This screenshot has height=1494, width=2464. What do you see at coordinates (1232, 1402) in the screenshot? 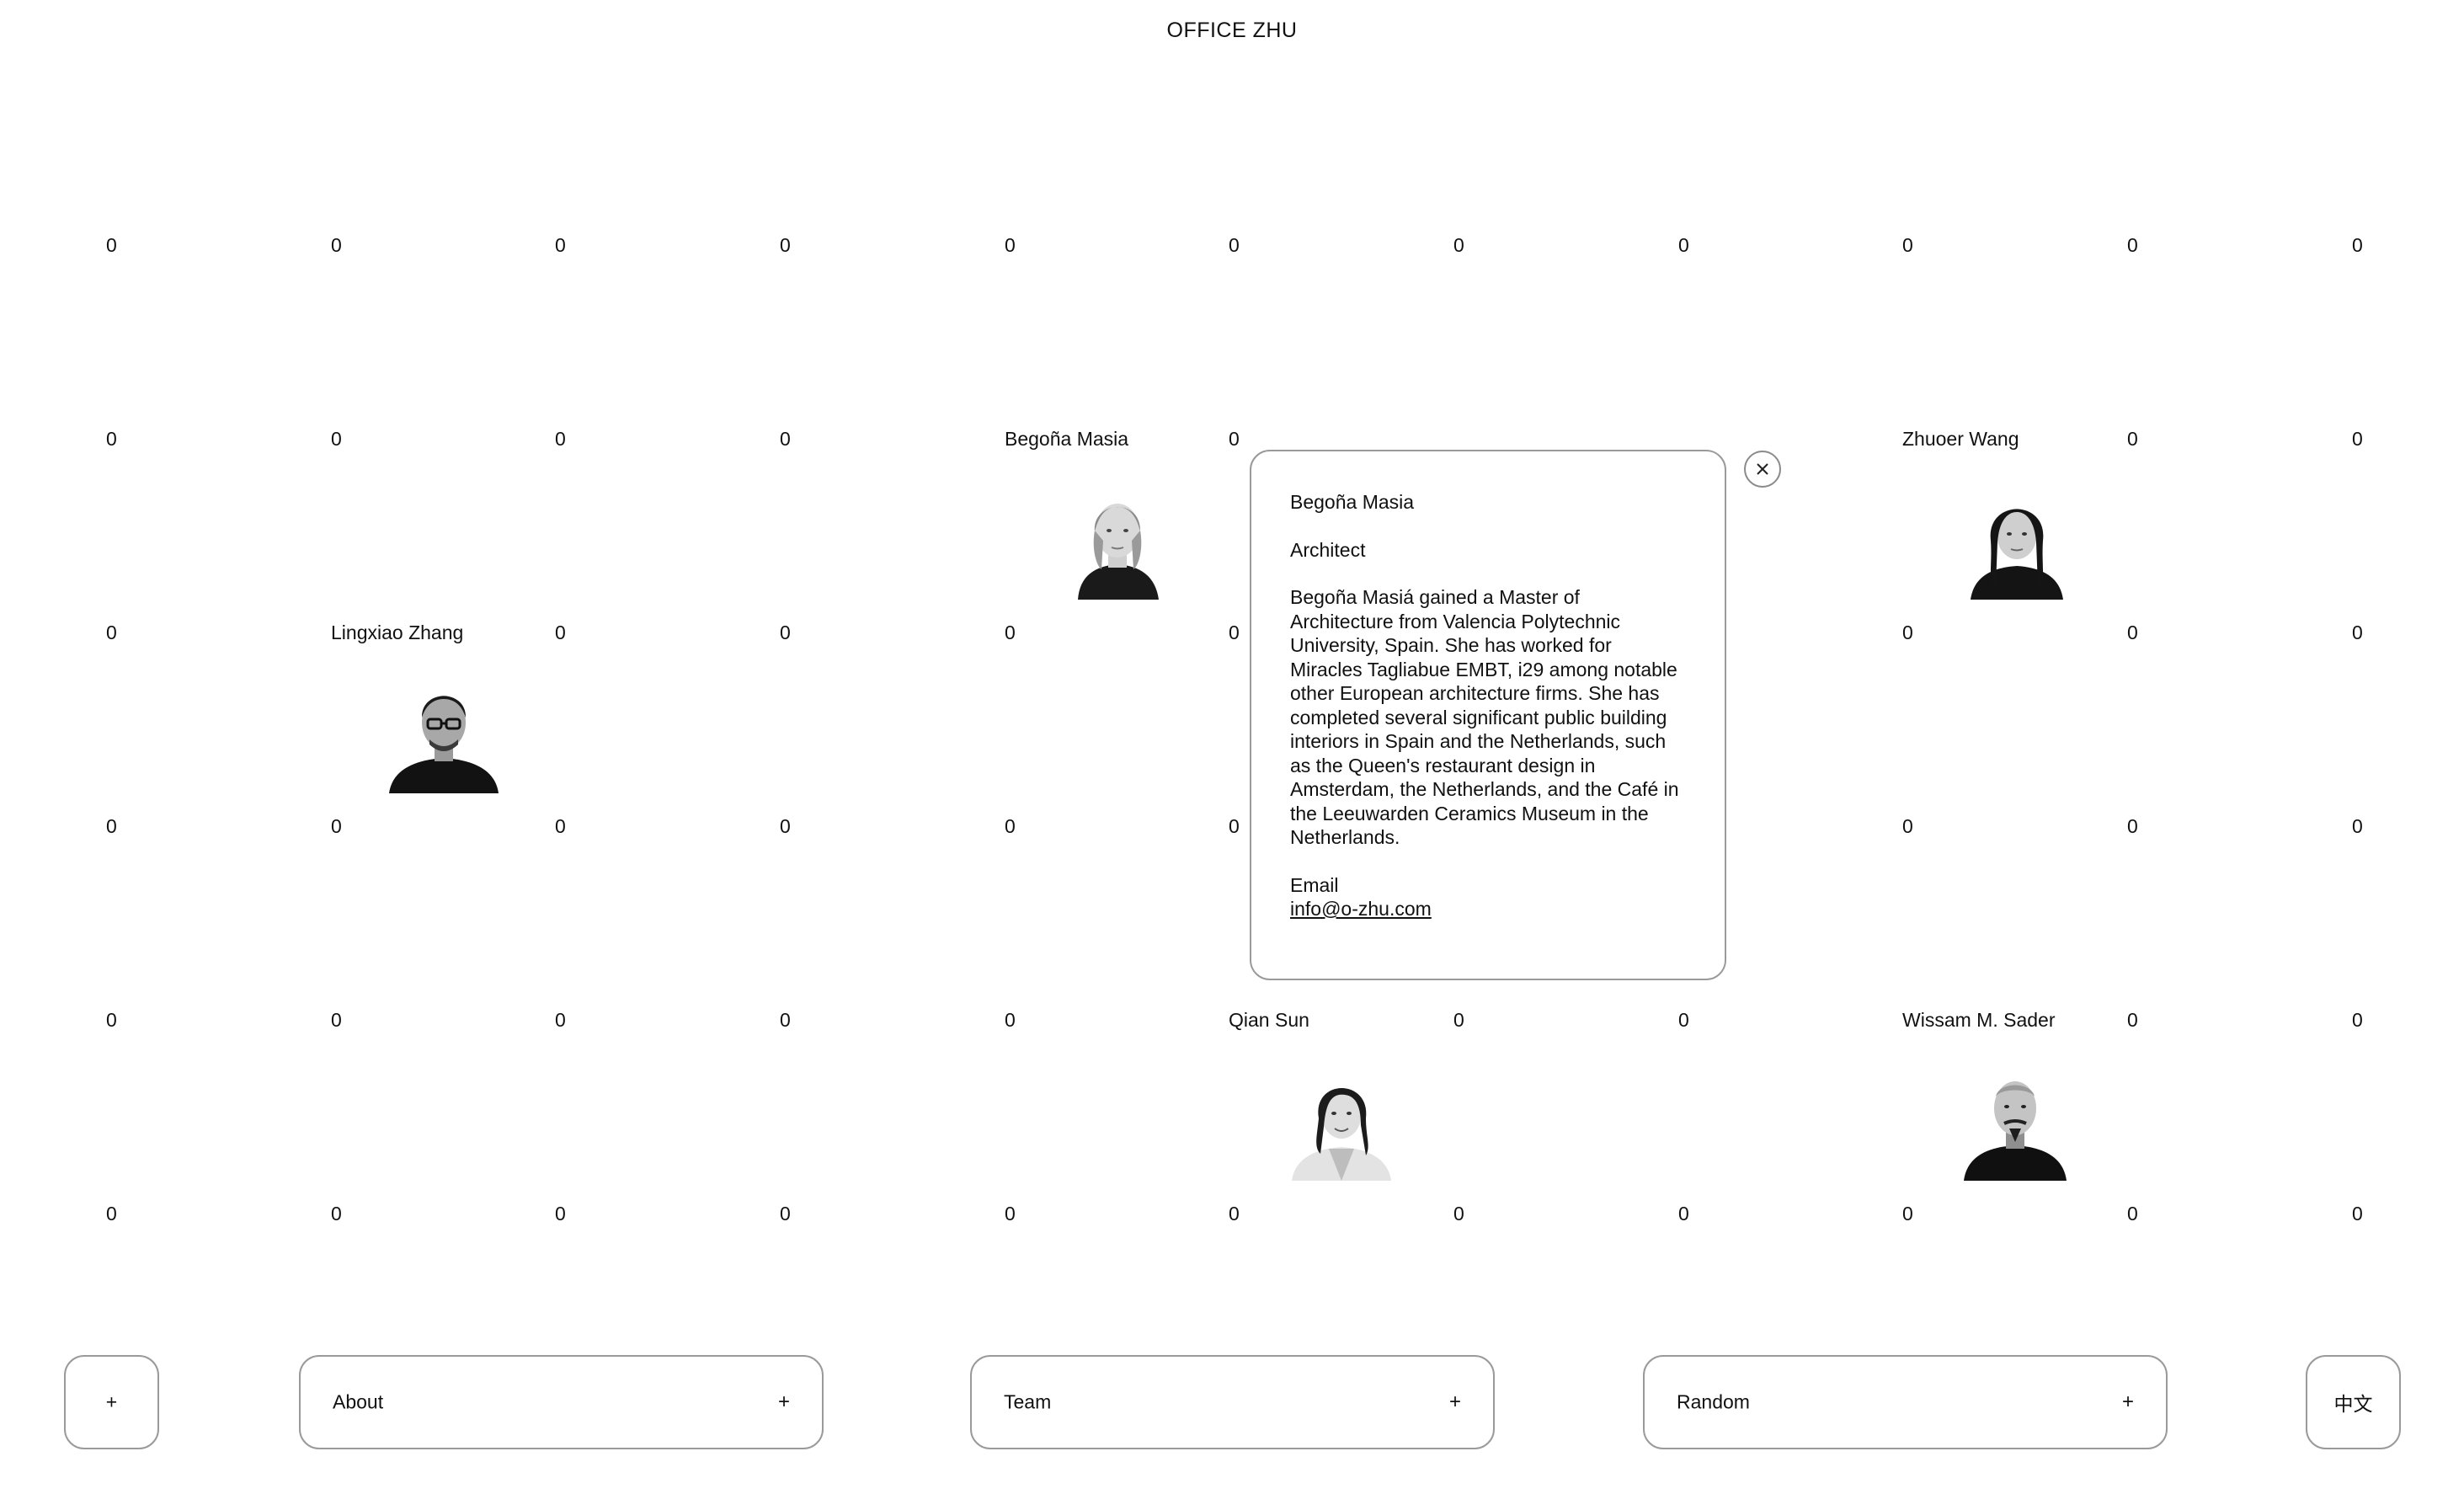
I see `nav-team-button: Team +` at bounding box center [1232, 1402].